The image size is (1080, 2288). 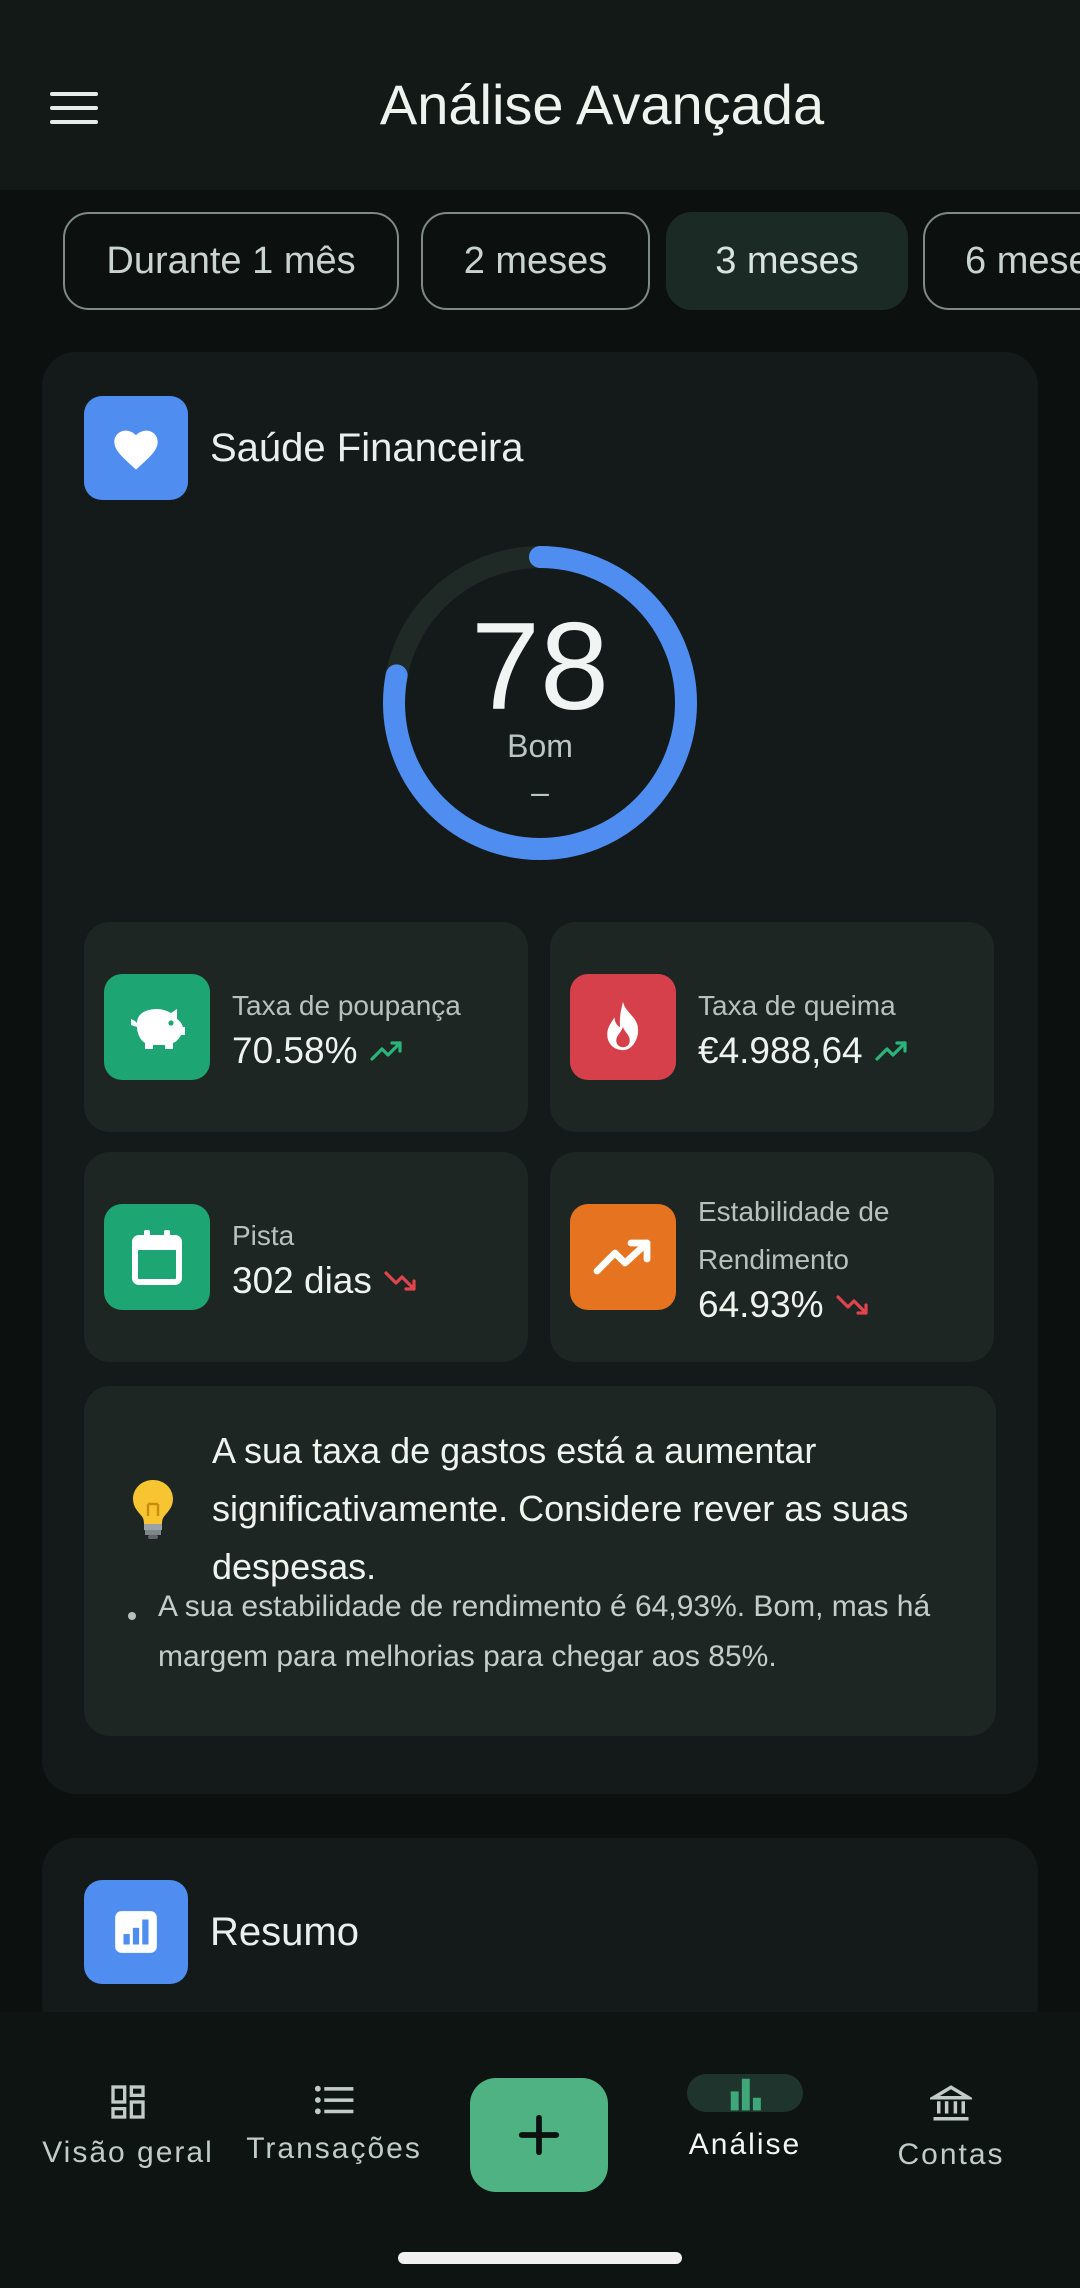 I want to click on chip-6-months: 6 meses, so click(x=1001, y=261).